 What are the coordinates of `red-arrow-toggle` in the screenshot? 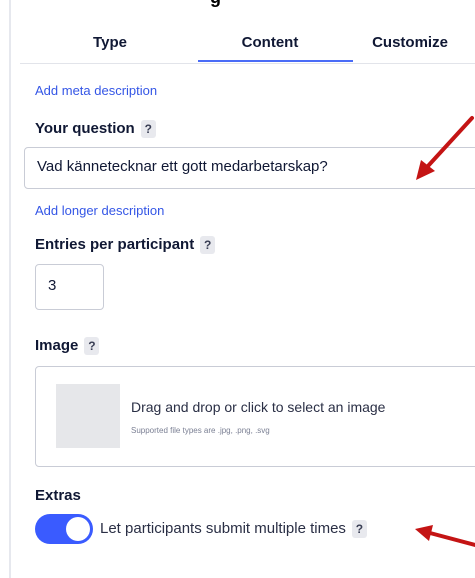 It's located at (445, 536).